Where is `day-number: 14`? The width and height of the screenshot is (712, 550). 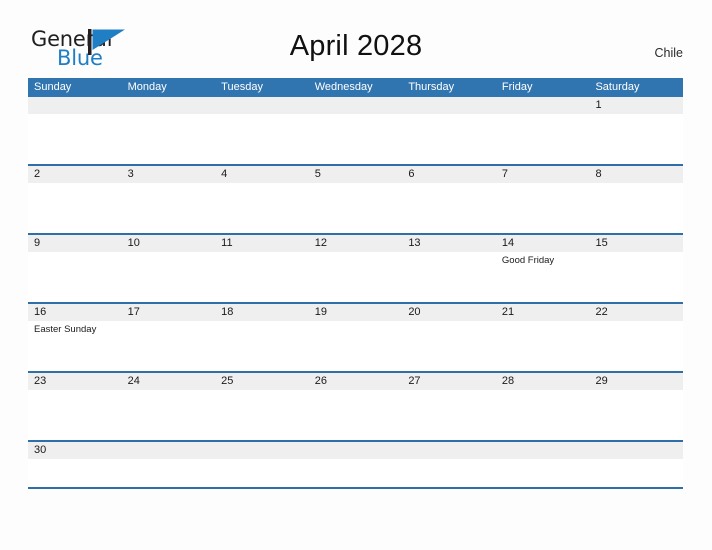 day-number: 14 is located at coordinates (543, 243).